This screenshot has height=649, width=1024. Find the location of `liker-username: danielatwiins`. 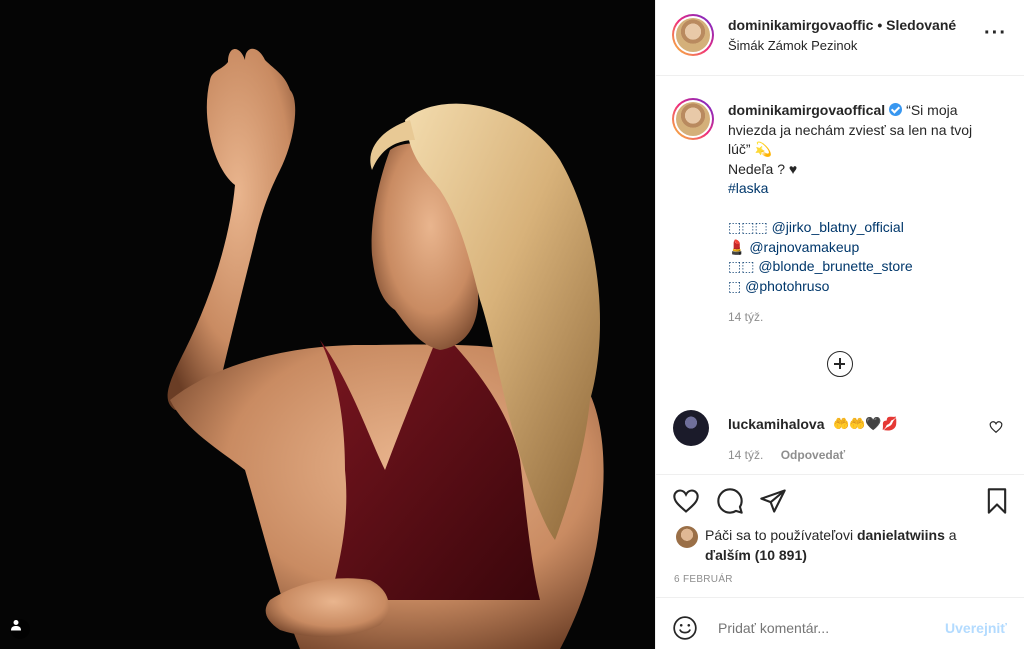

liker-username: danielatwiins is located at coordinates (901, 535).